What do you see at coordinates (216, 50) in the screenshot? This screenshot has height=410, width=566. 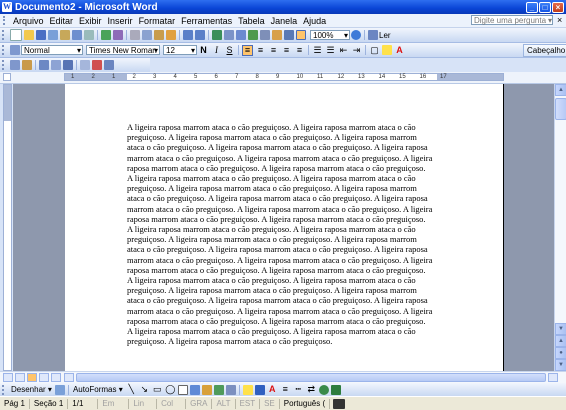 I see `italic-button: I` at bounding box center [216, 50].